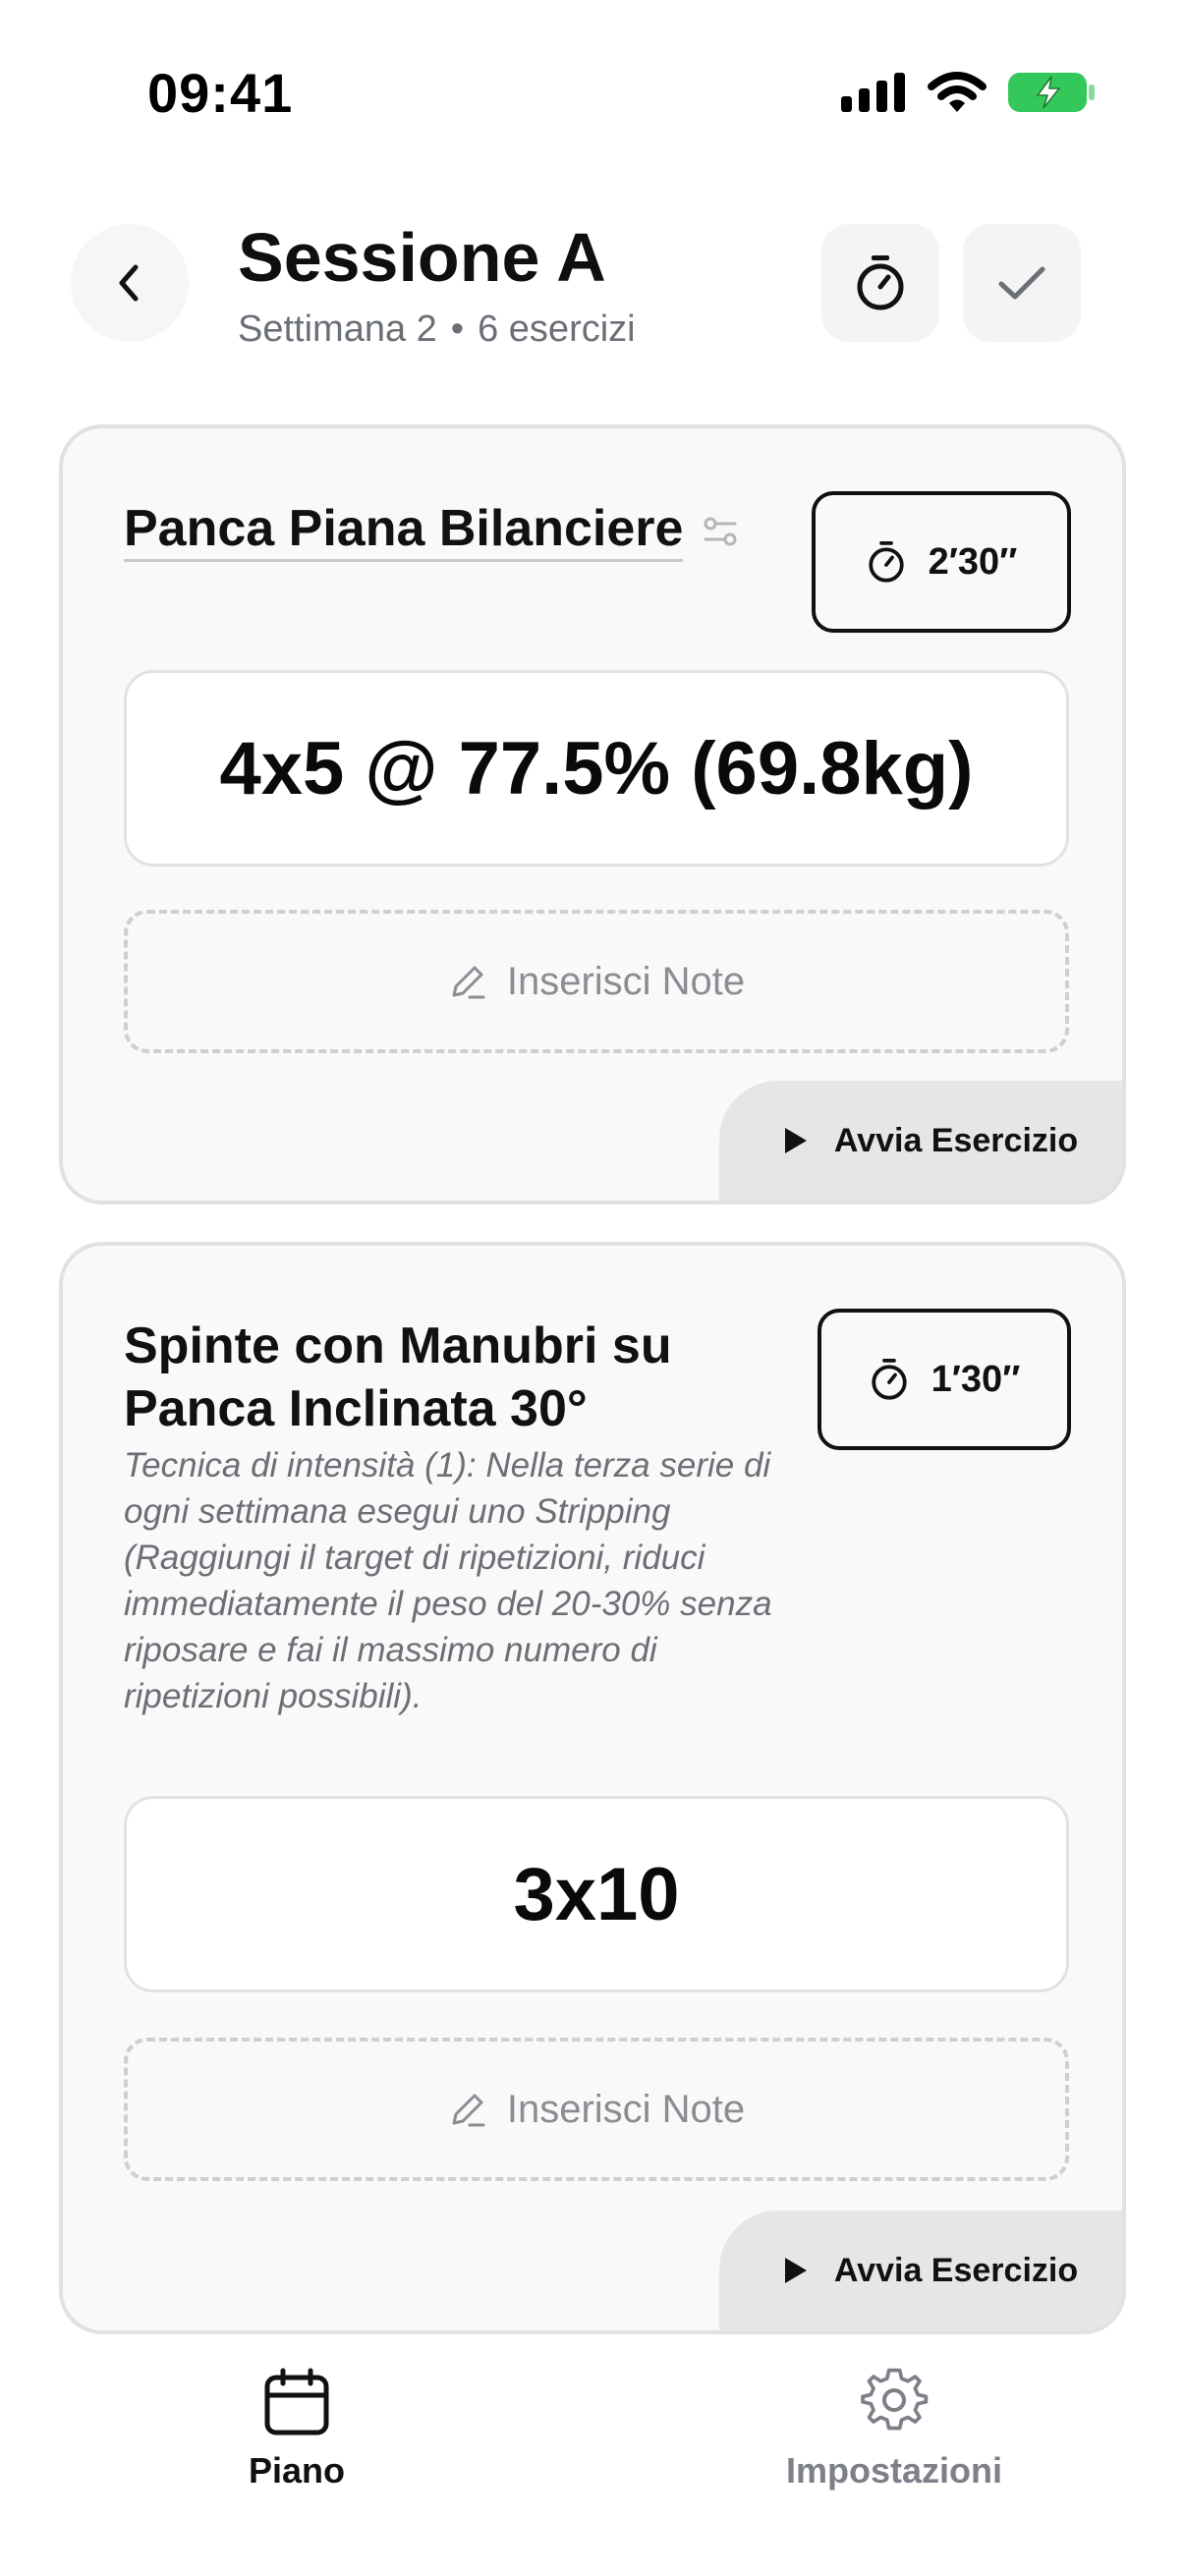  I want to click on signal-icon, so click(873, 92).